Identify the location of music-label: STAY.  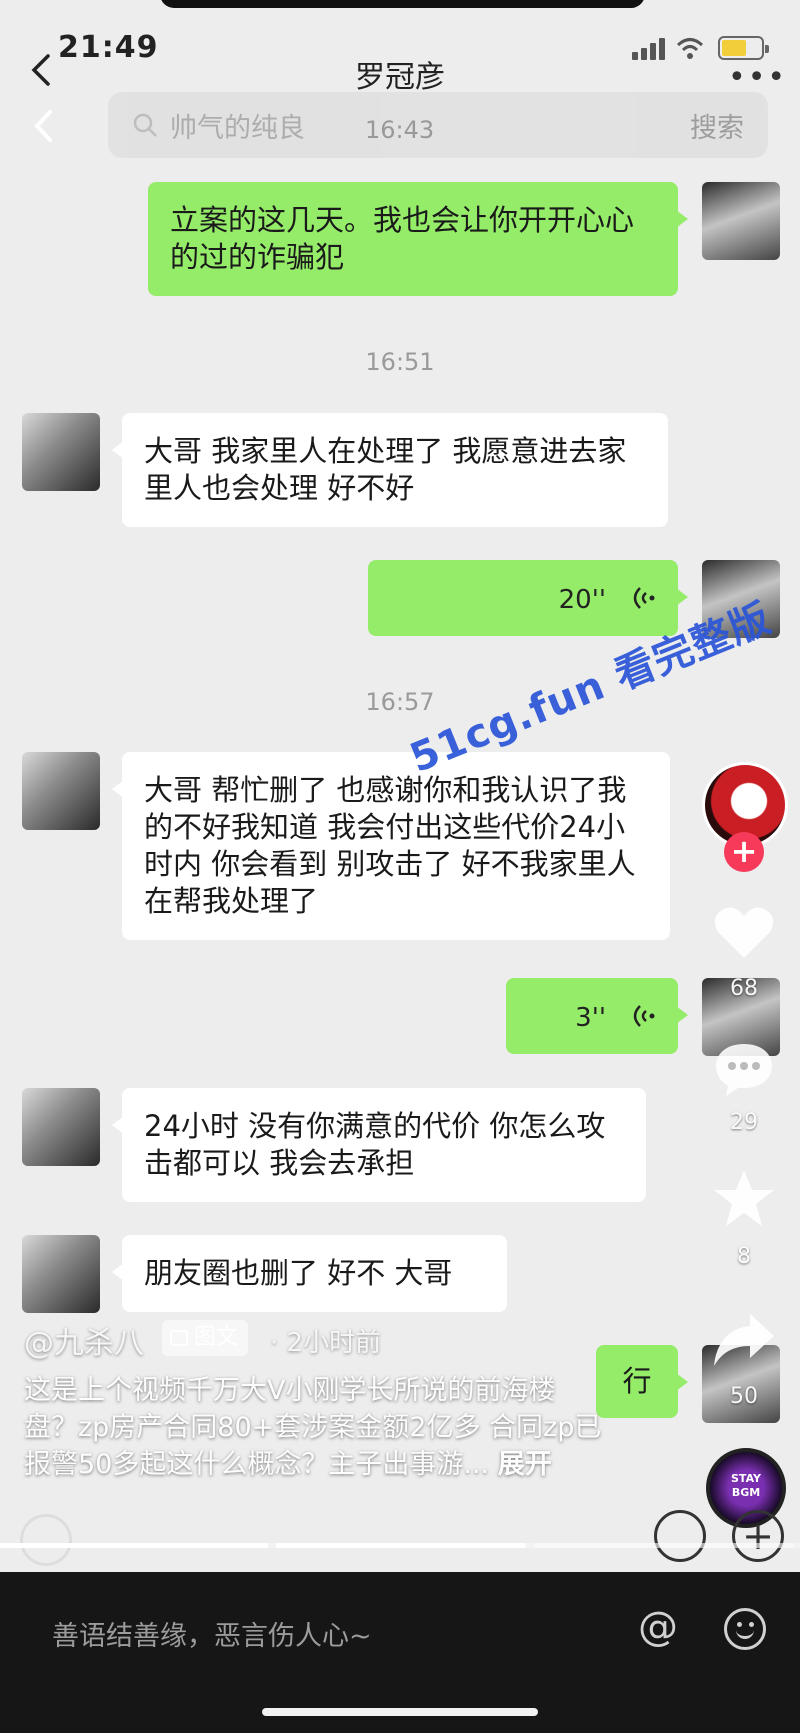
(746, 1478).